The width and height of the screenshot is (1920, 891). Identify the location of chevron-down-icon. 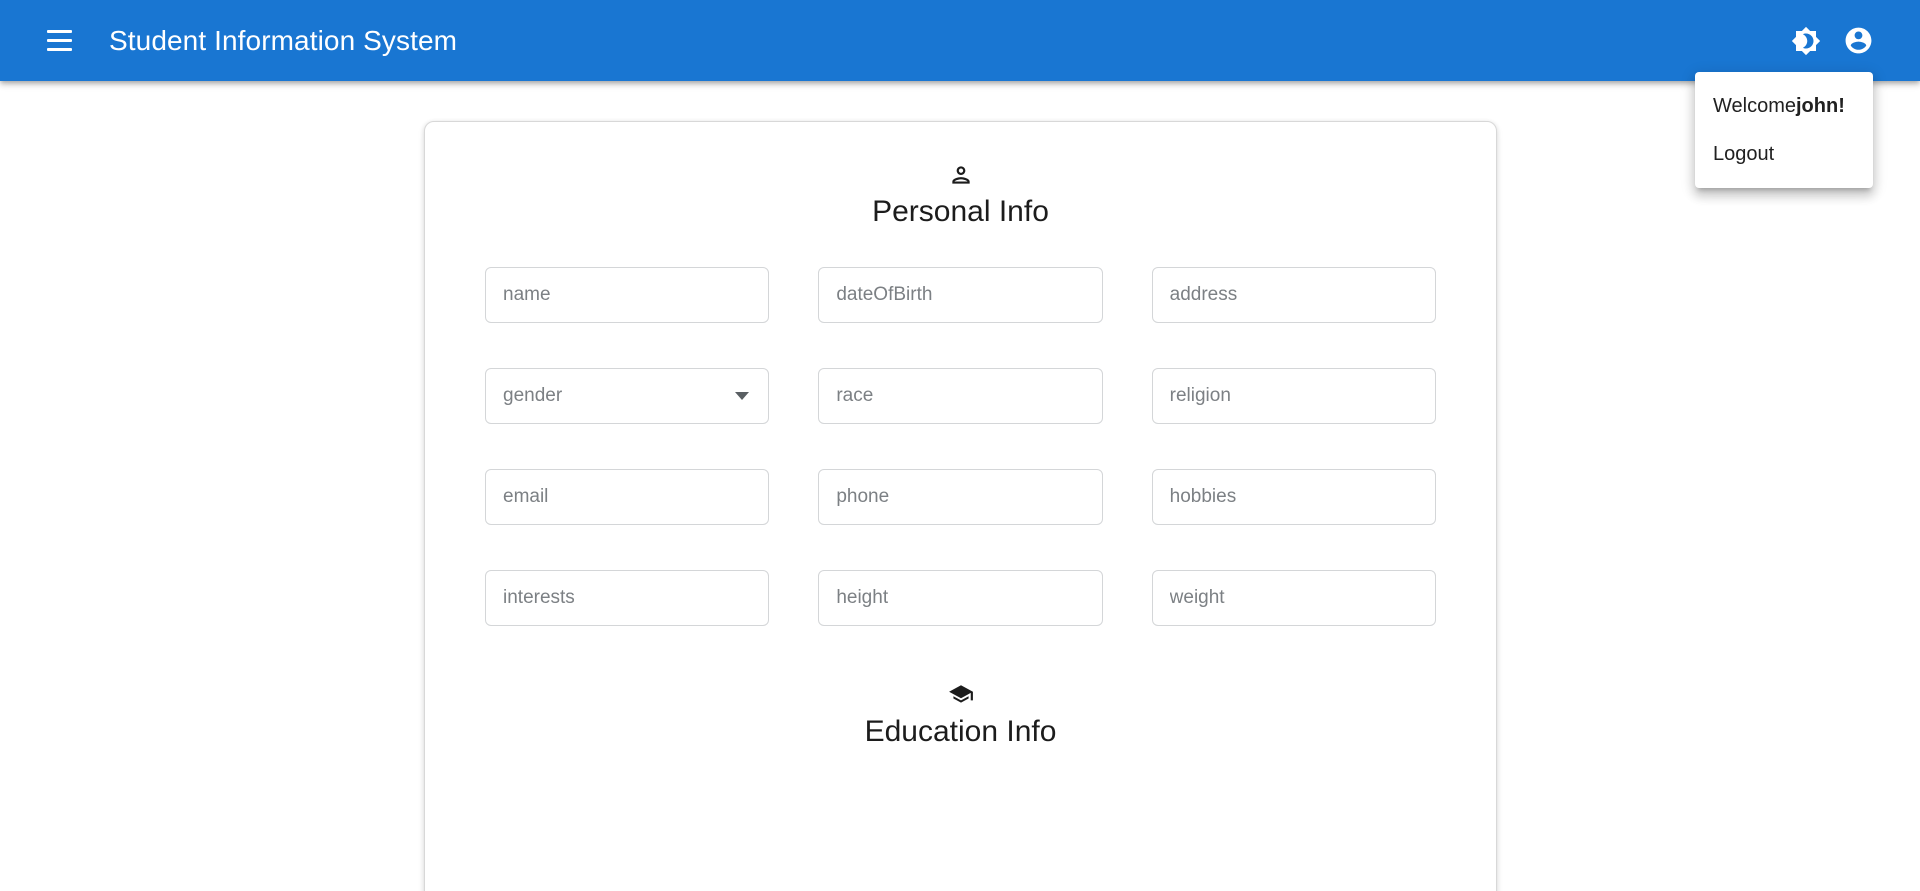
(742, 395).